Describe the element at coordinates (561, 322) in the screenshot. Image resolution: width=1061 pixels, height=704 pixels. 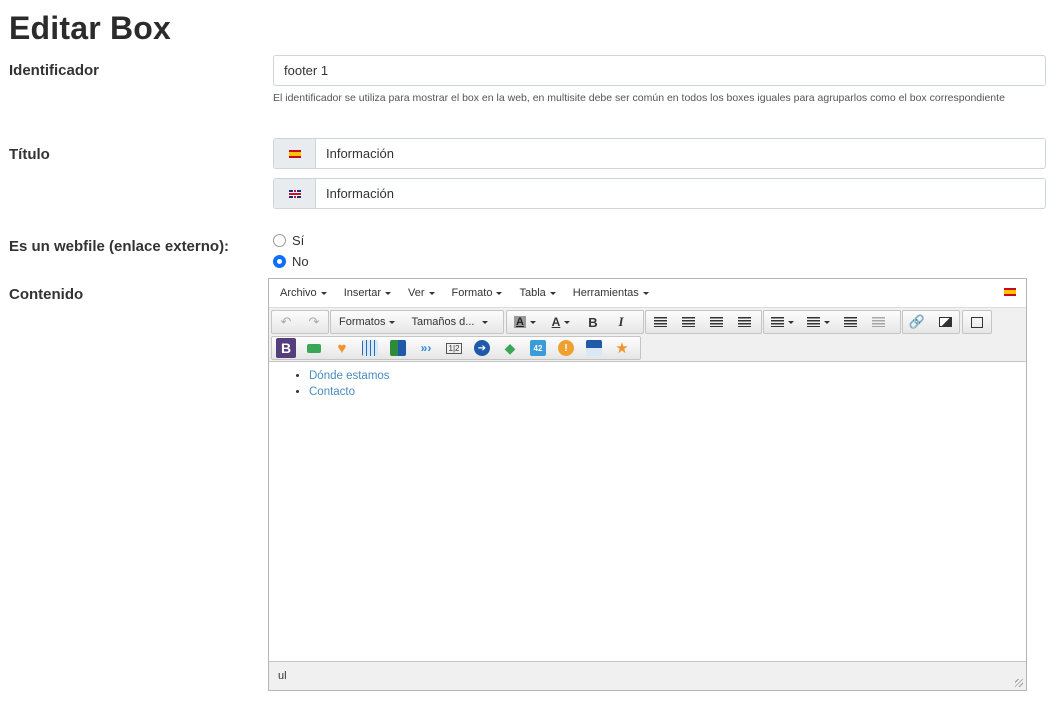
I see `text-color-icon: A` at that location.